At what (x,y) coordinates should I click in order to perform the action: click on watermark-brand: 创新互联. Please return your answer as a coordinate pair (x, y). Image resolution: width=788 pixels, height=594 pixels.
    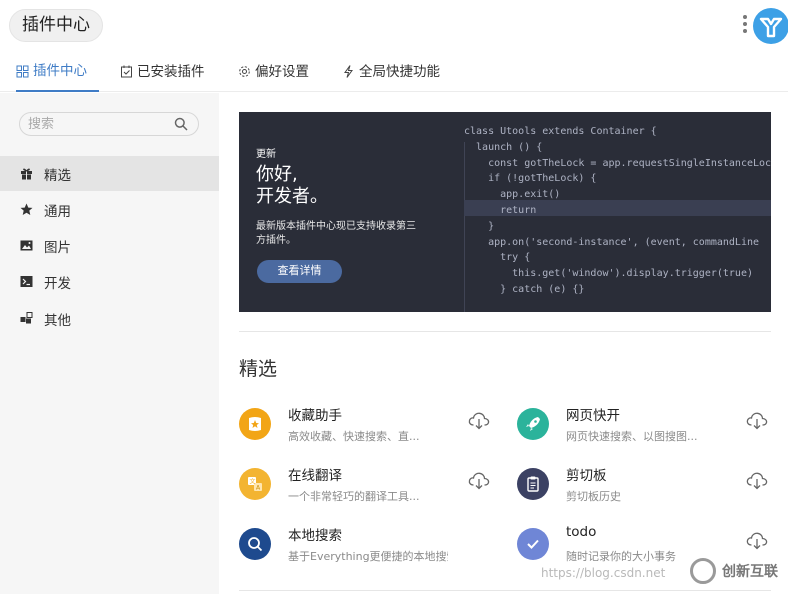
    Looking at the image, I should click on (739, 571).